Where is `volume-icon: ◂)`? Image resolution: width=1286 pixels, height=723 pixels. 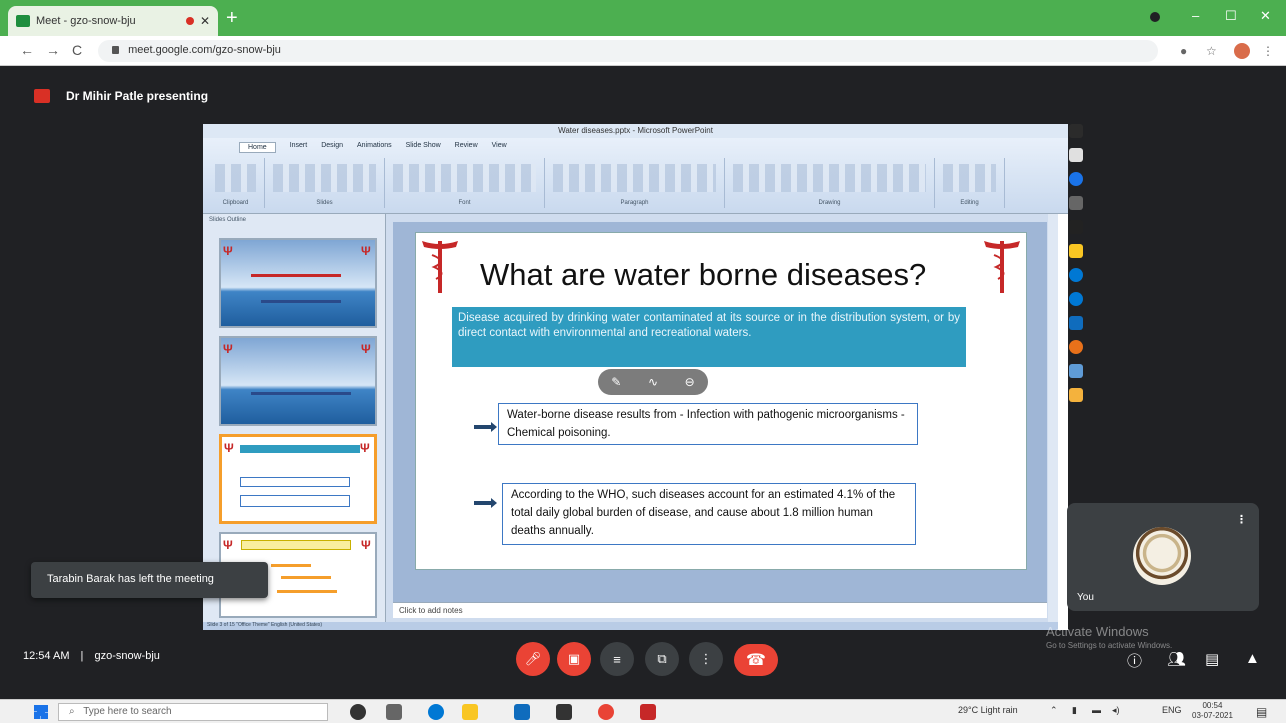
volume-icon: ◂) is located at coordinates (1116, 710).